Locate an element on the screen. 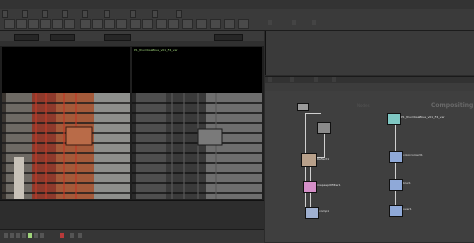  loop-icon is located at coordinates (80, 235).